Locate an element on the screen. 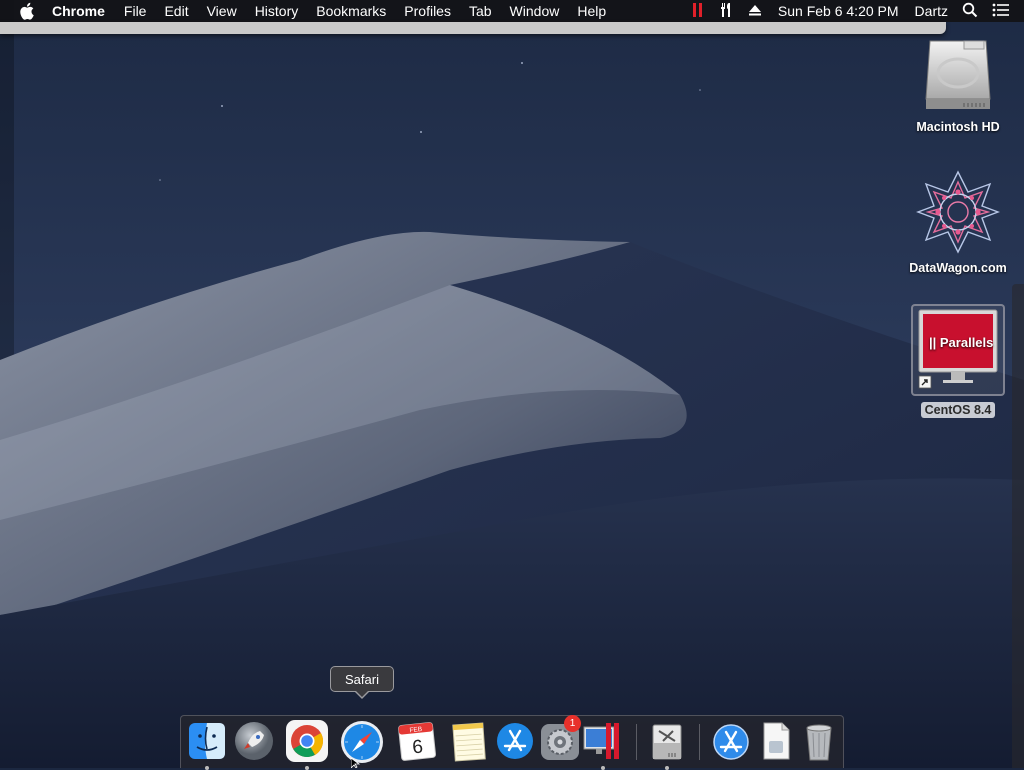  disk-utility-icon is located at coordinates (667, 742).